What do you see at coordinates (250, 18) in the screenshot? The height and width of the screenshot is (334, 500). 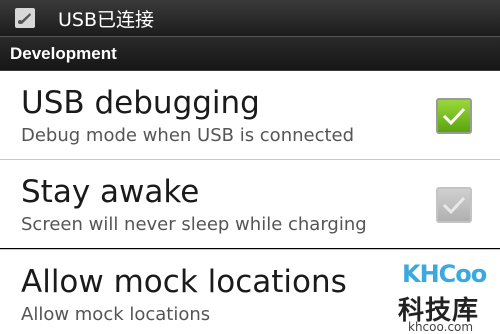 I see `status-bar: USB已连接` at bounding box center [250, 18].